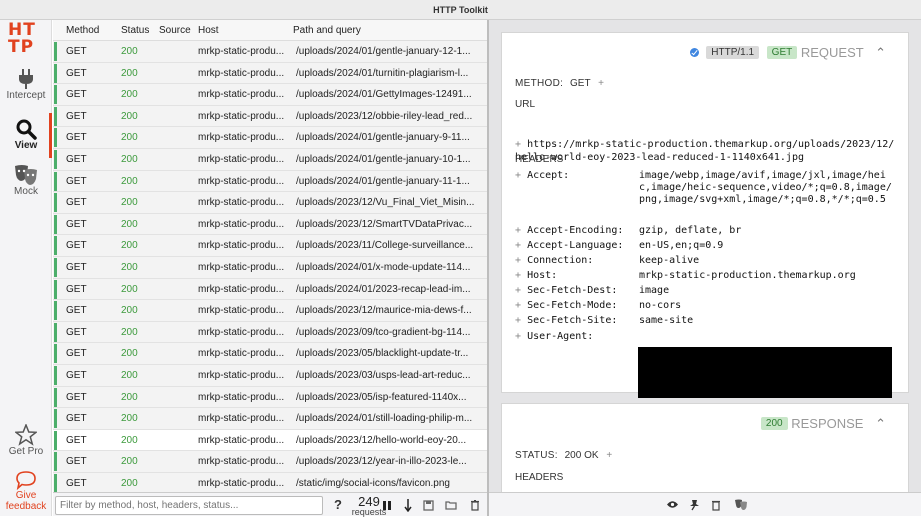 Image resolution: width=921 pixels, height=517 pixels. Describe the element at coordinates (539, 159) in the screenshot. I see `headers-label: HEADERS` at that location.